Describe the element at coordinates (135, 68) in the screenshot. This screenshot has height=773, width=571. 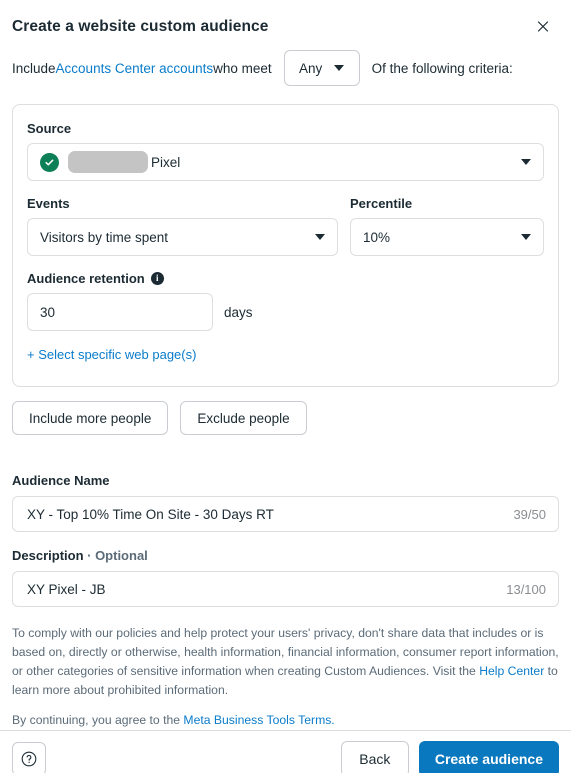
I see `accounts-center-accounts-link: Accounts Center accounts` at that location.